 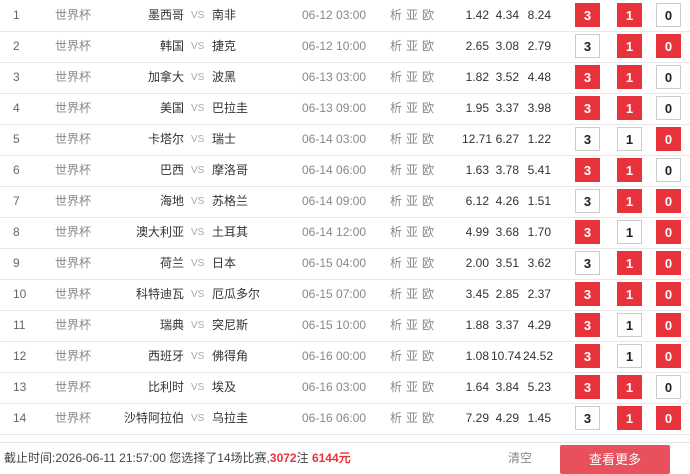 What do you see at coordinates (230, 170) in the screenshot?
I see `away-team: 摩洛哥` at bounding box center [230, 170].